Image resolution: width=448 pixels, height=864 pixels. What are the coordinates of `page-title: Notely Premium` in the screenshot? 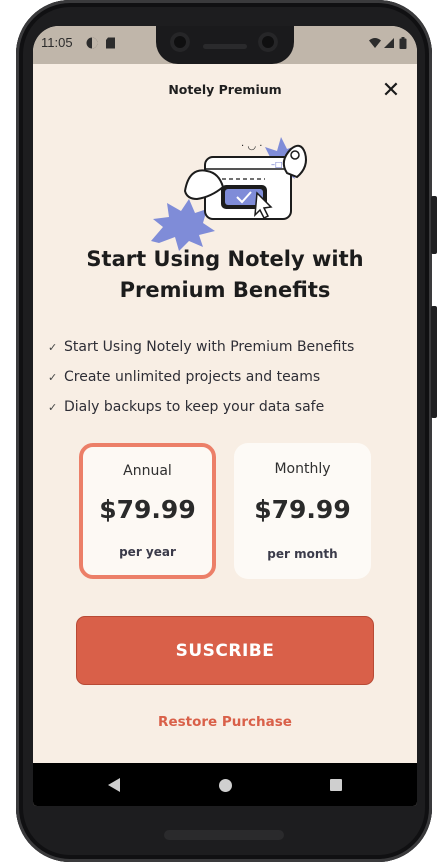 It's located at (225, 89).